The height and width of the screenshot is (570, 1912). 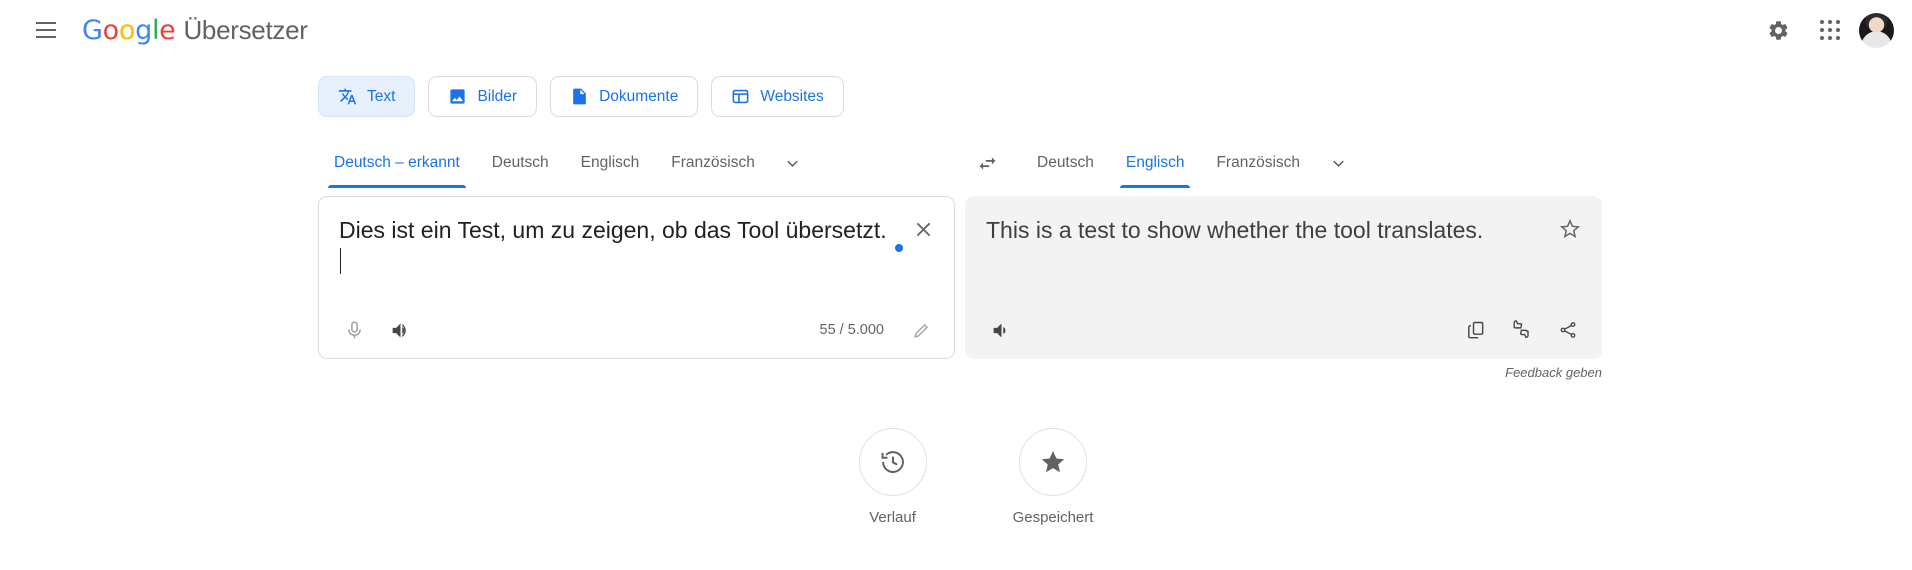 I want to click on logo-letter-o2: o, so click(x=127, y=30).